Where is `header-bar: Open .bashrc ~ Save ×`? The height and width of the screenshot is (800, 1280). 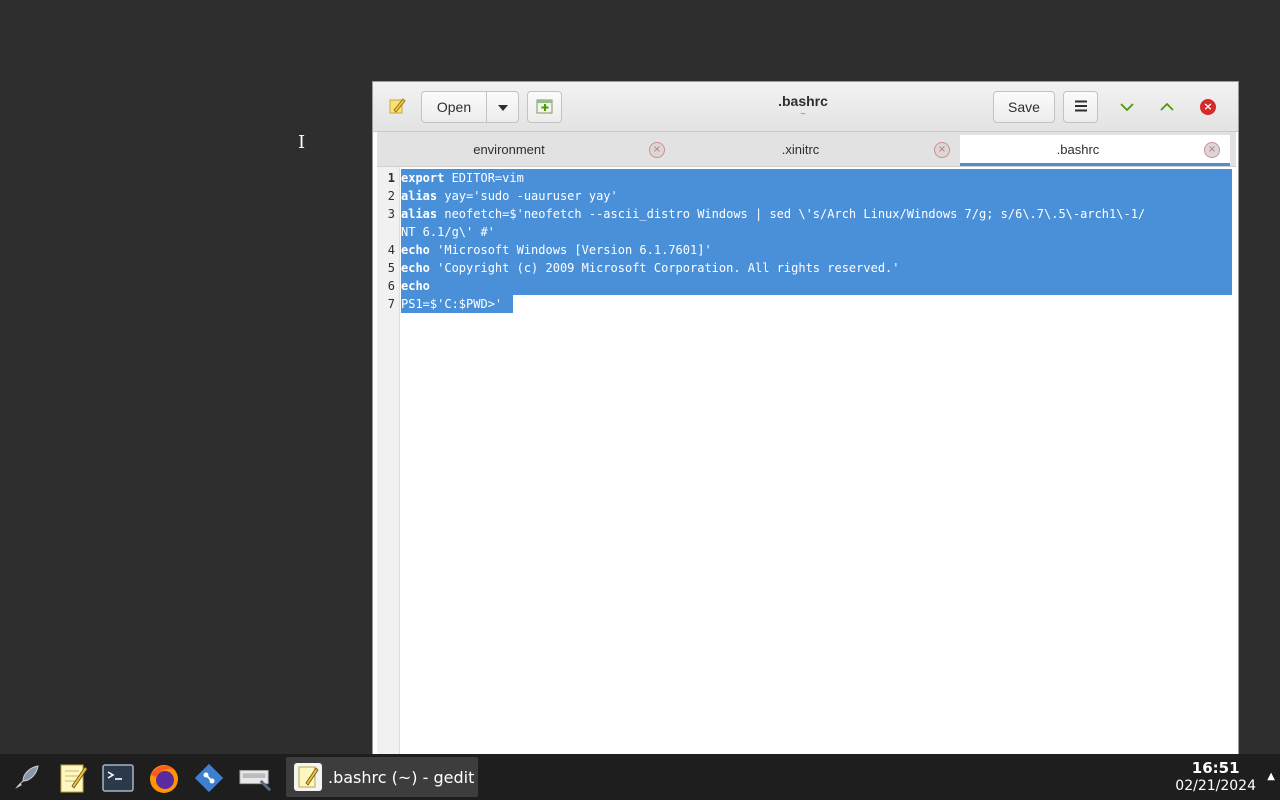 header-bar: Open .bashrc ~ Save × is located at coordinates (805, 107).